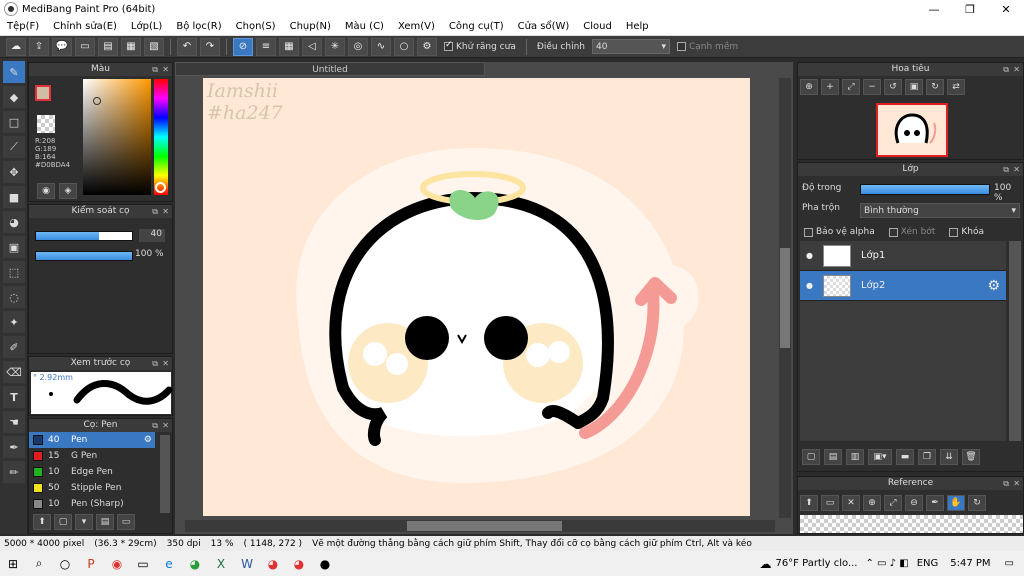 The width and height of the screenshot is (1024, 576). I want to click on vertical-scrollbar-thumb, so click(785, 298).